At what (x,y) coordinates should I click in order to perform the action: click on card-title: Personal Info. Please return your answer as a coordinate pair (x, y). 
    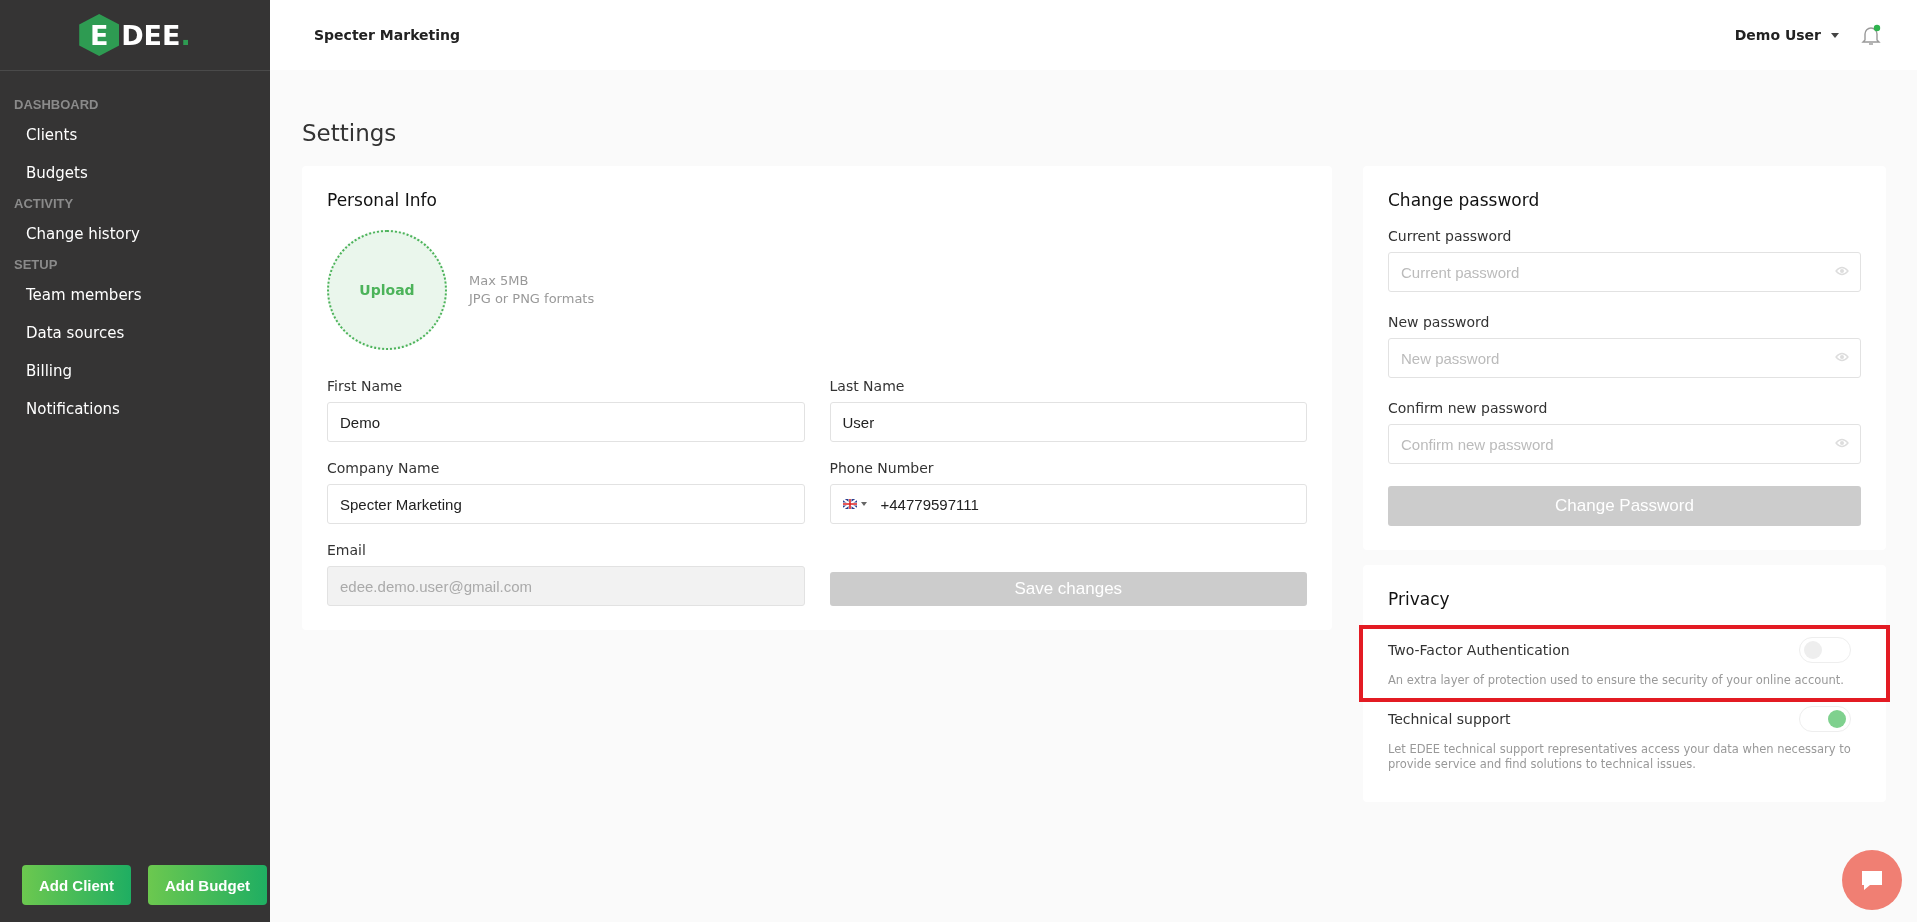
    Looking at the image, I should click on (382, 200).